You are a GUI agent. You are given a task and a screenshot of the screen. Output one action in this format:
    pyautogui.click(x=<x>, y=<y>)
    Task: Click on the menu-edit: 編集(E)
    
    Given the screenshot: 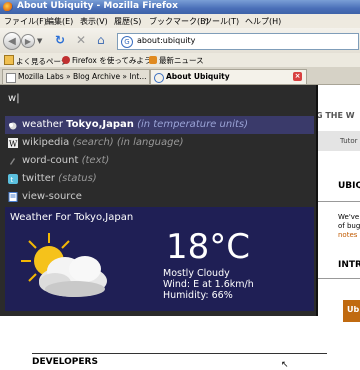 What is the action you would take?
    pyautogui.click(x=59, y=21)
    